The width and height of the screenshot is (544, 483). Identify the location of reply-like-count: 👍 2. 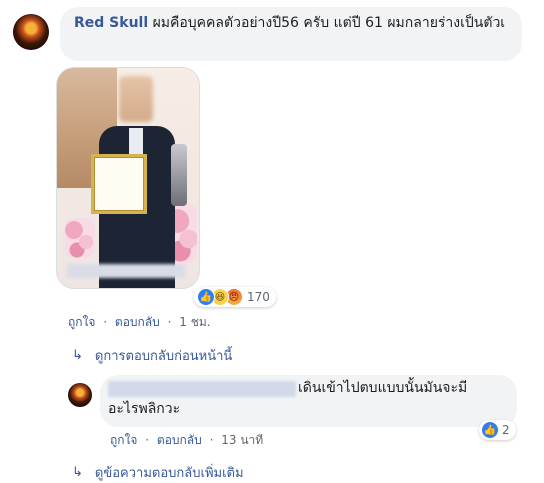
(497, 430).